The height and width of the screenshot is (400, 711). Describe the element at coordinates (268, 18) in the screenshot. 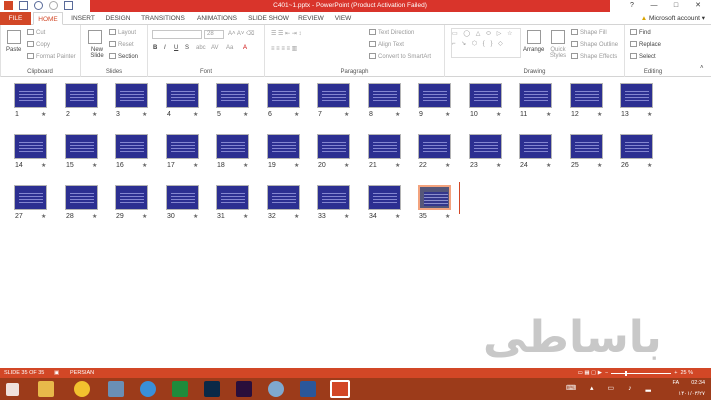

I see `tab-slide-show: SLIDE SHOW` at that location.